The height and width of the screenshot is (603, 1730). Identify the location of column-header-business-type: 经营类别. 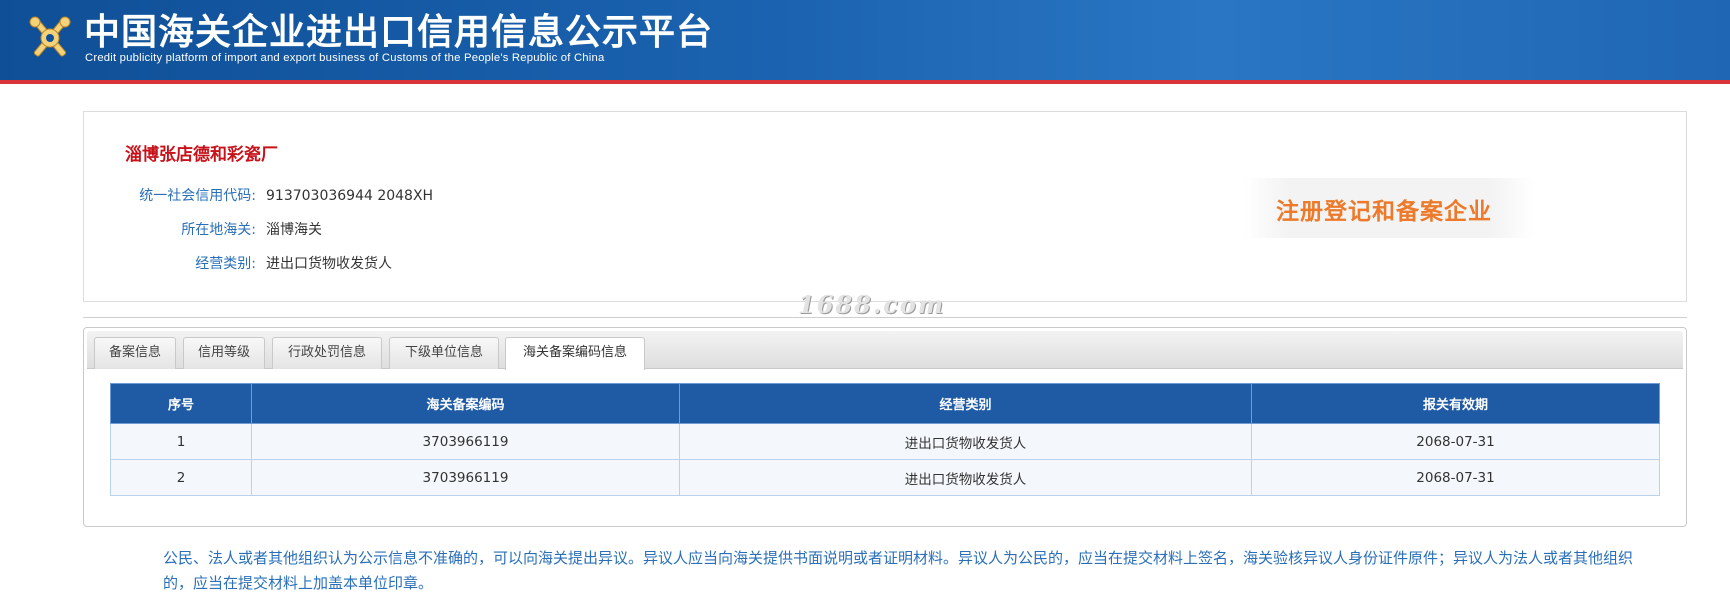
(965, 403).